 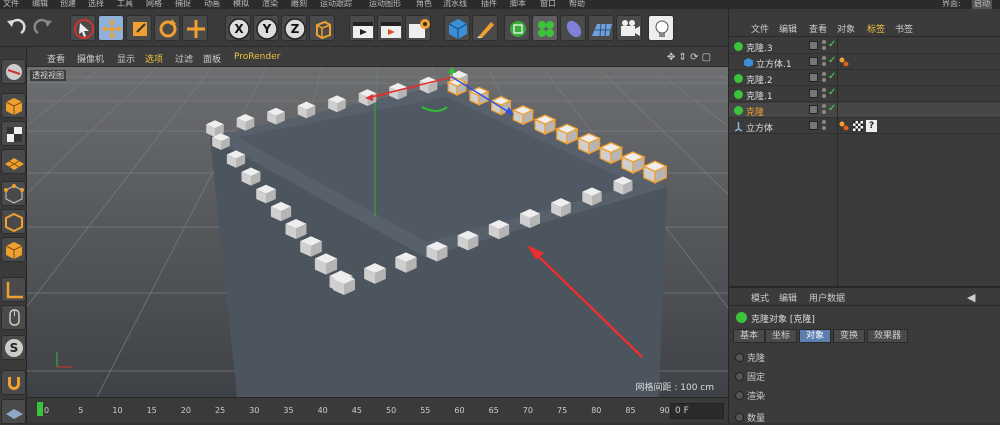 I want to click on attr-menu-userdata: 用户数据, so click(x=827, y=297).